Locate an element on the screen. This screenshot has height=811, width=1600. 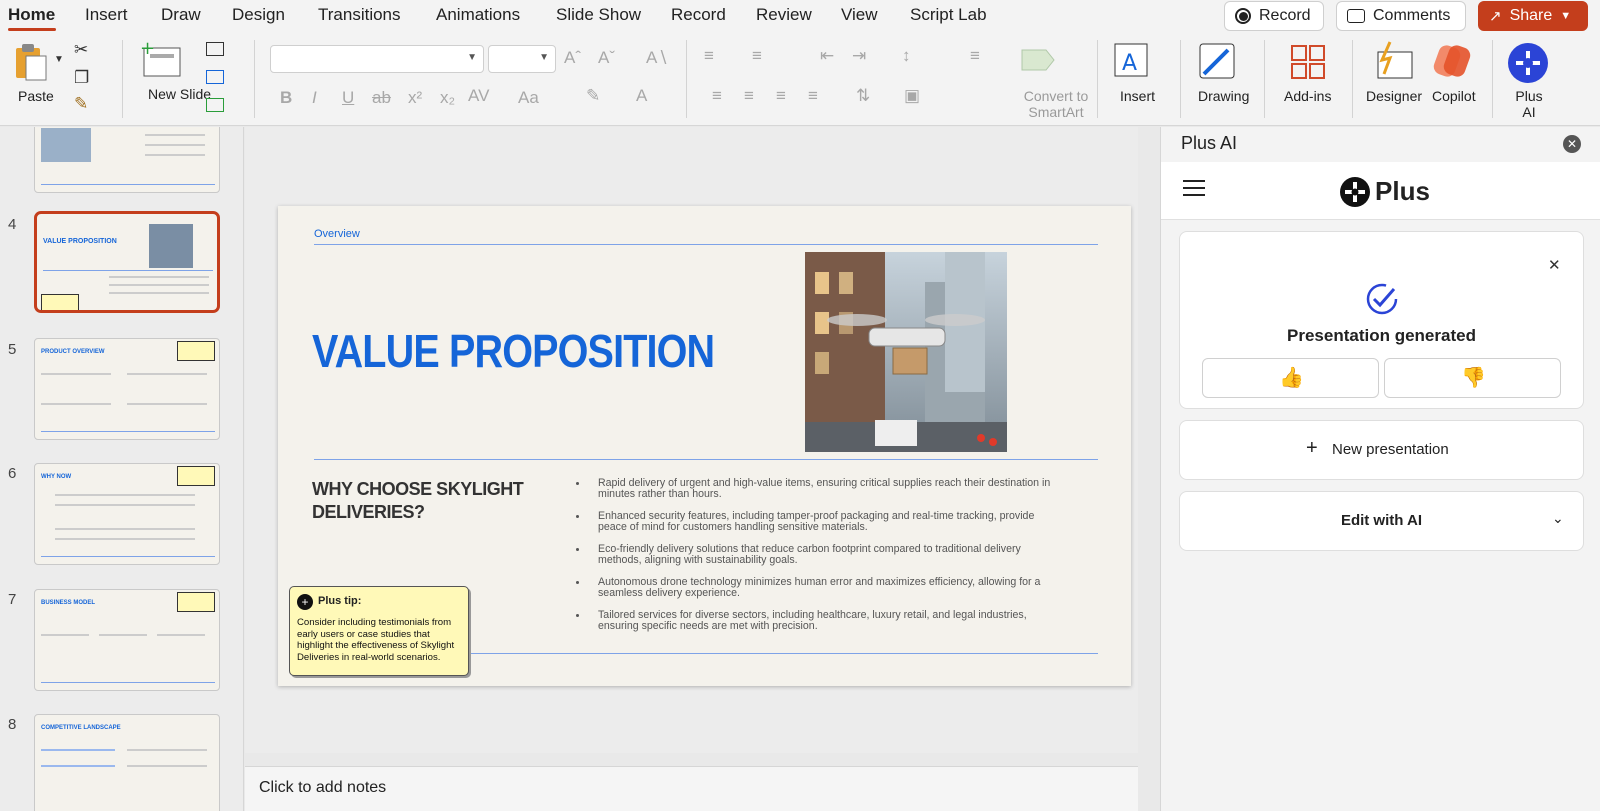
designer-icon is located at coordinates (1395, 60).